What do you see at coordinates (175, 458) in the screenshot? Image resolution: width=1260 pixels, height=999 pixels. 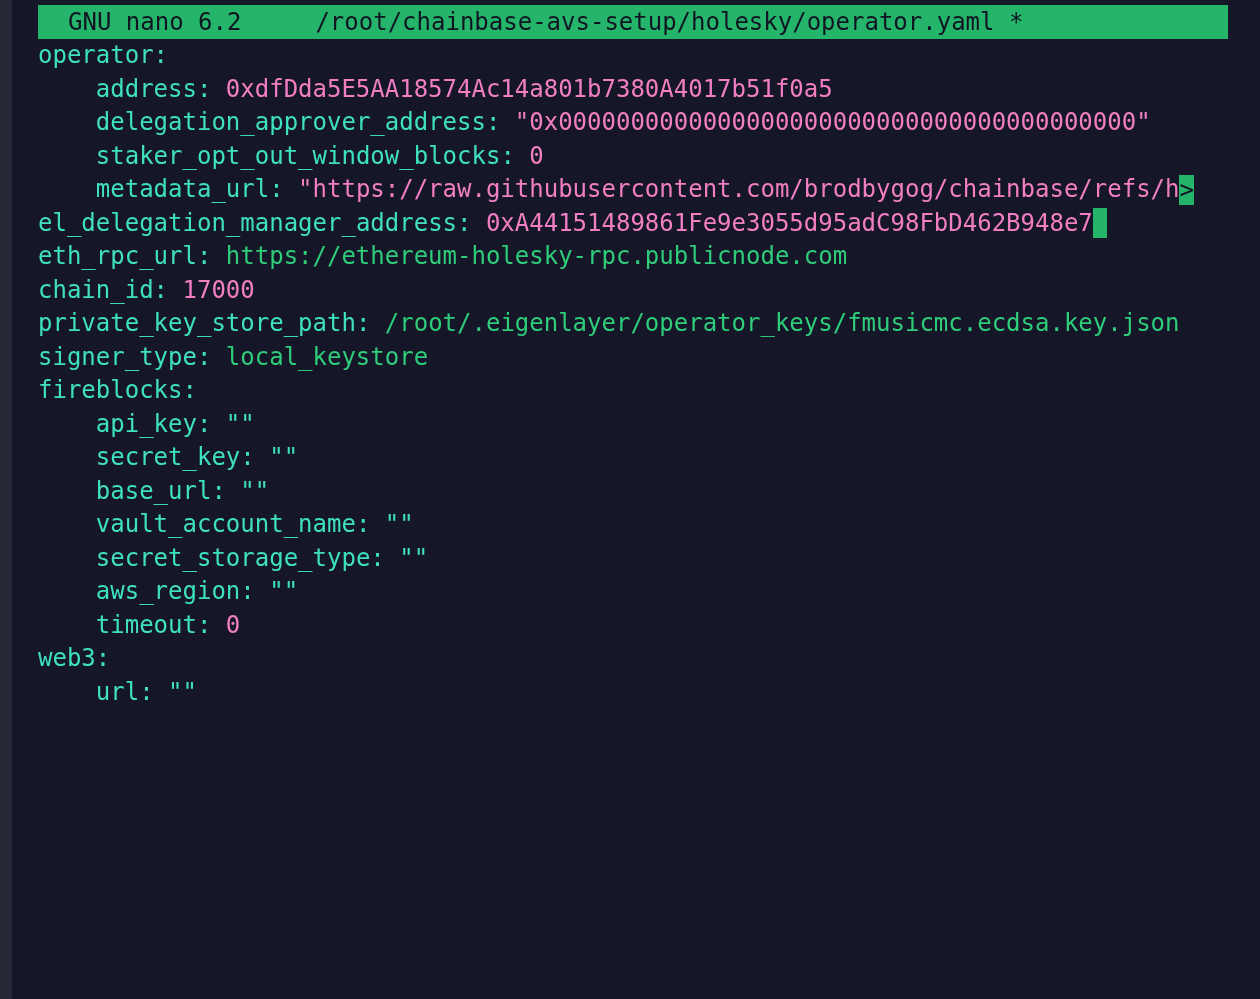 I see `yaml-key: secret_key:` at bounding box center [175, 458].